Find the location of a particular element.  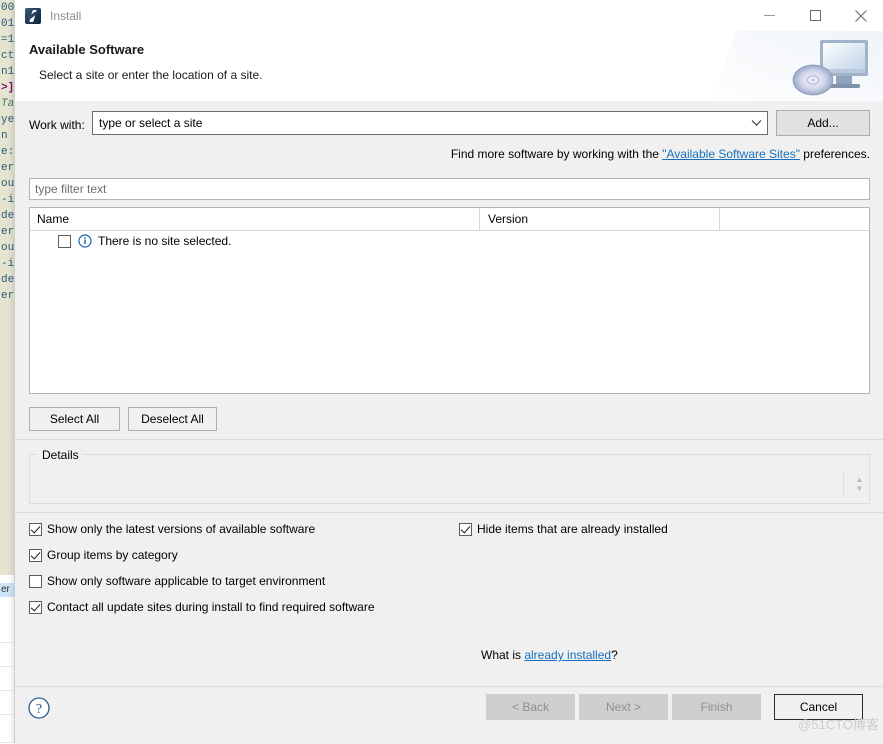

what-is-already-installed: What is already installed? is located at coordinates (549, 655).